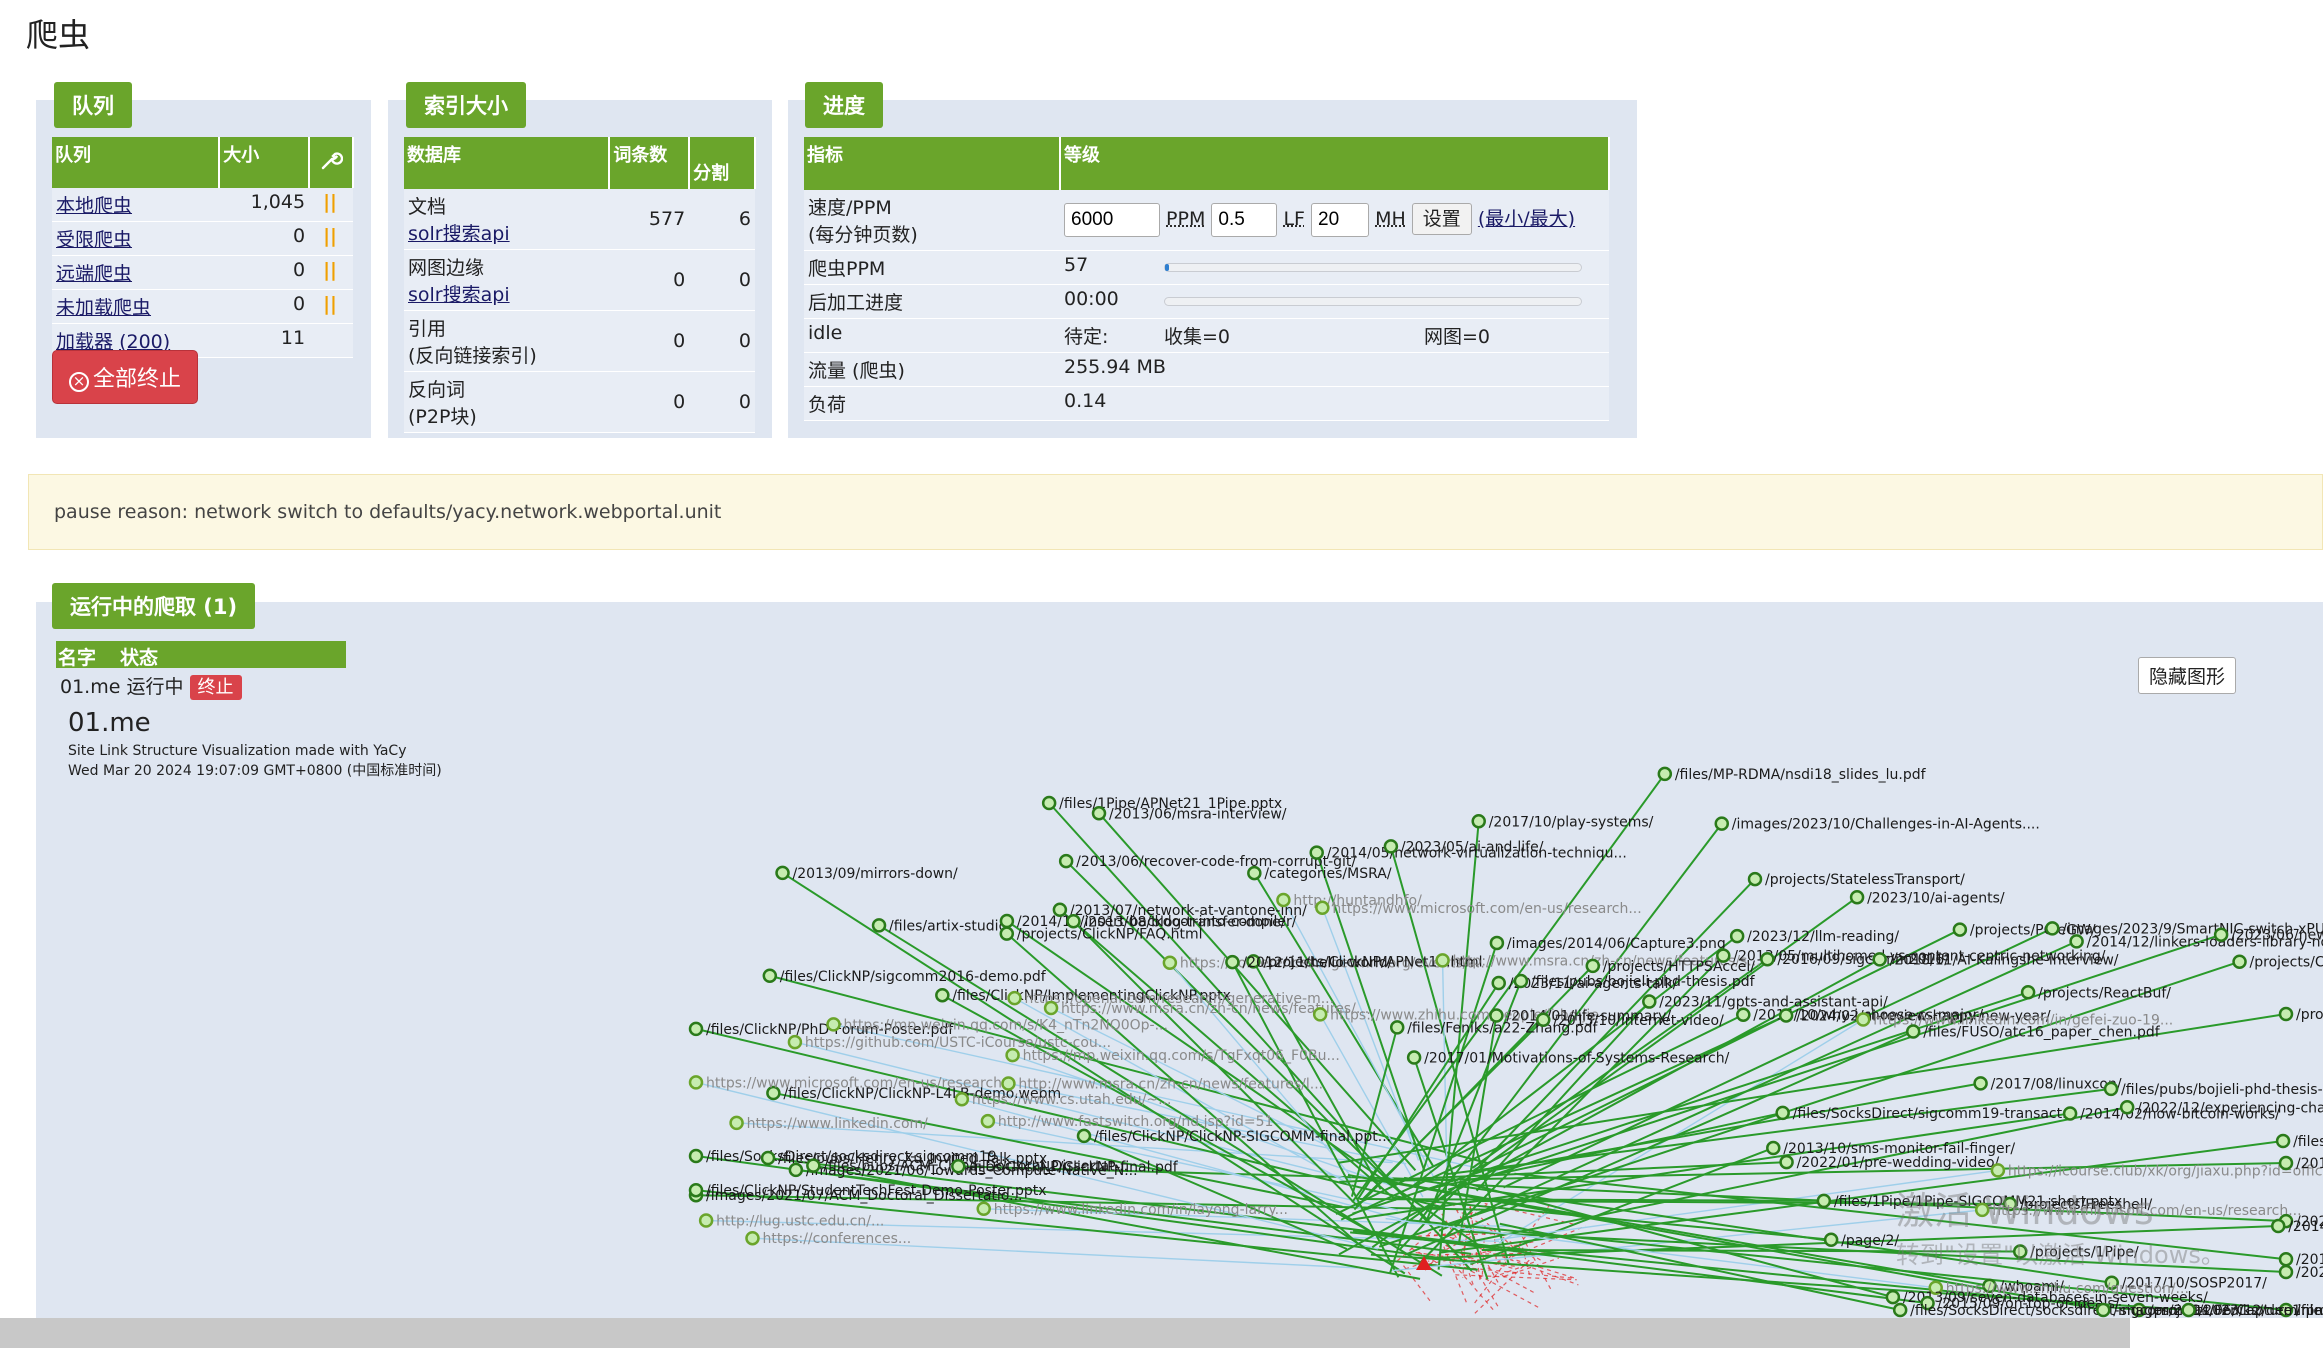  Describe the element at coordinates (94, 274) in the screenshot. I see `queue-link-remote: 远端爬虫` at that location.